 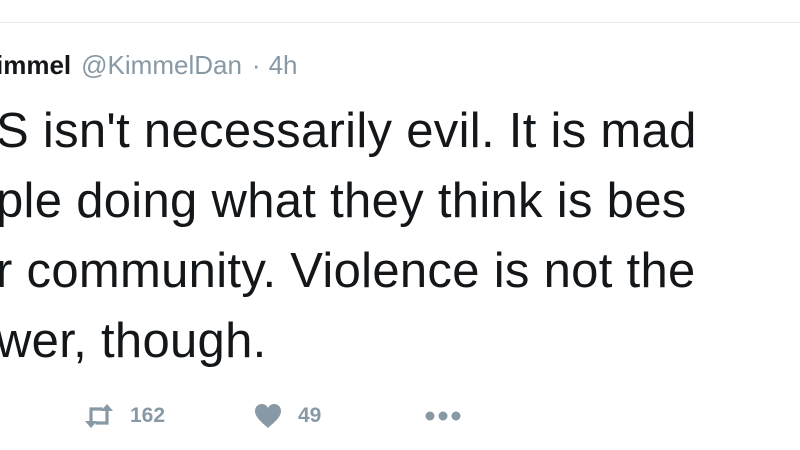 I want to click on retweet-button: 162, so click(x=159, y=416).